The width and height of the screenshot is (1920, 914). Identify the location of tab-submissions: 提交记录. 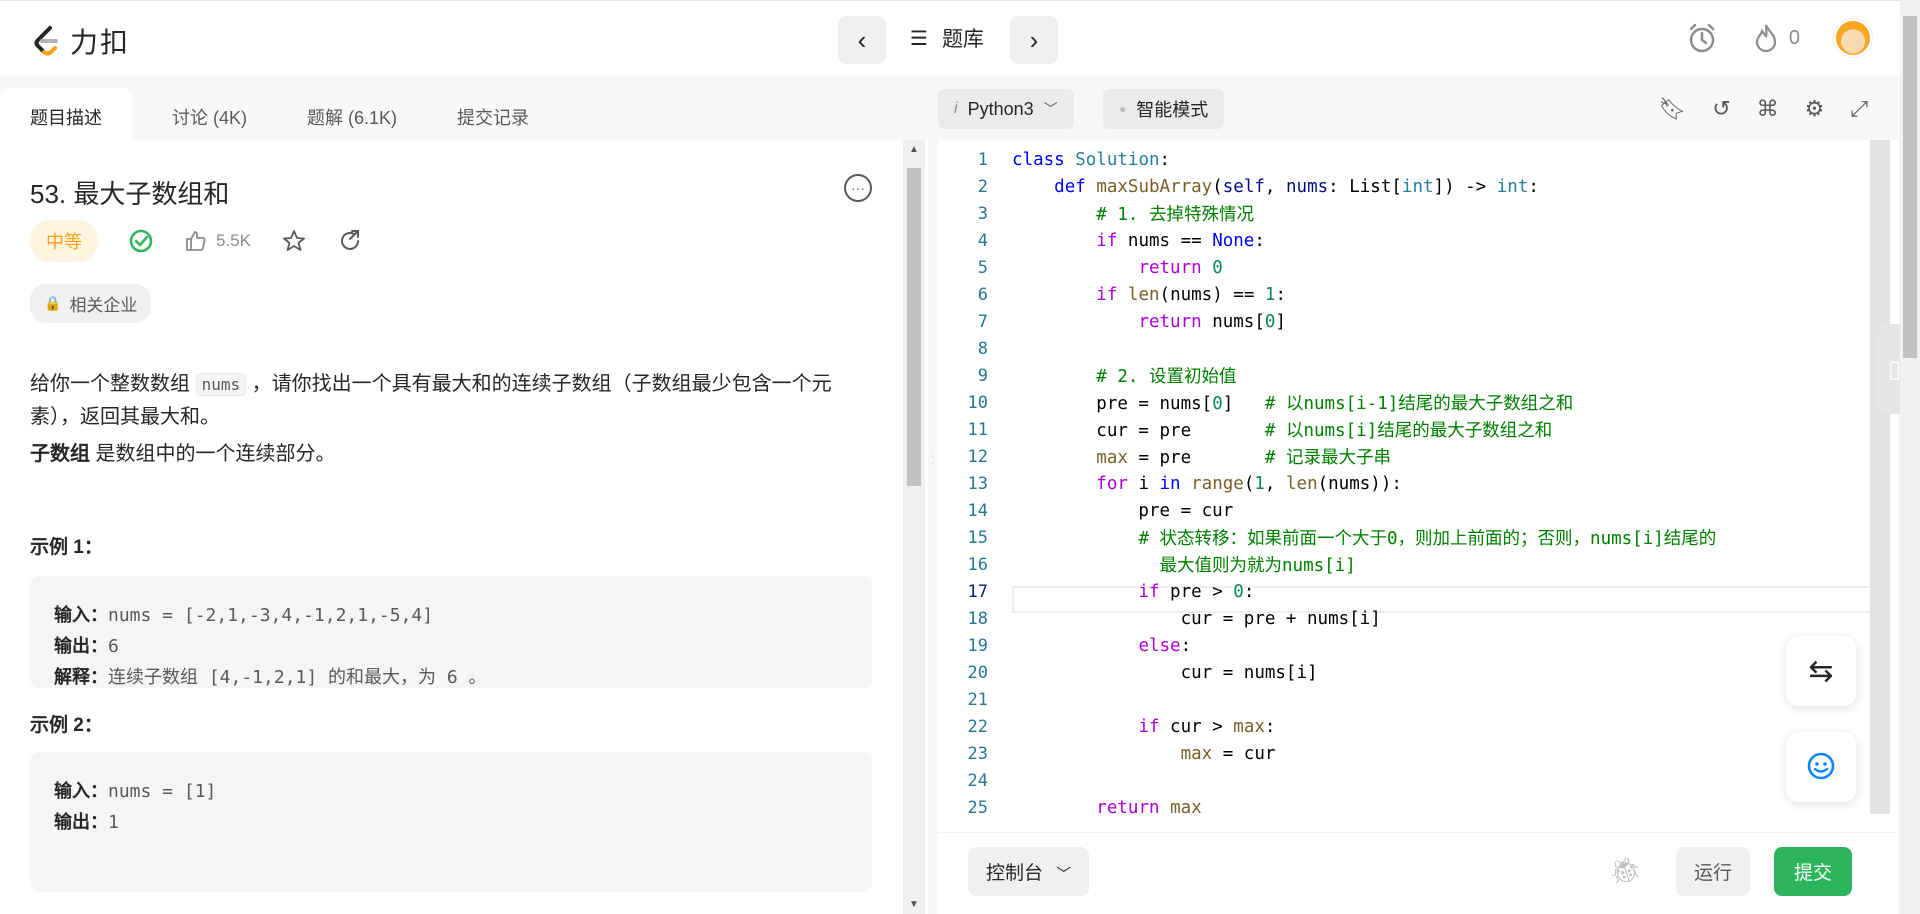
(493, 114).